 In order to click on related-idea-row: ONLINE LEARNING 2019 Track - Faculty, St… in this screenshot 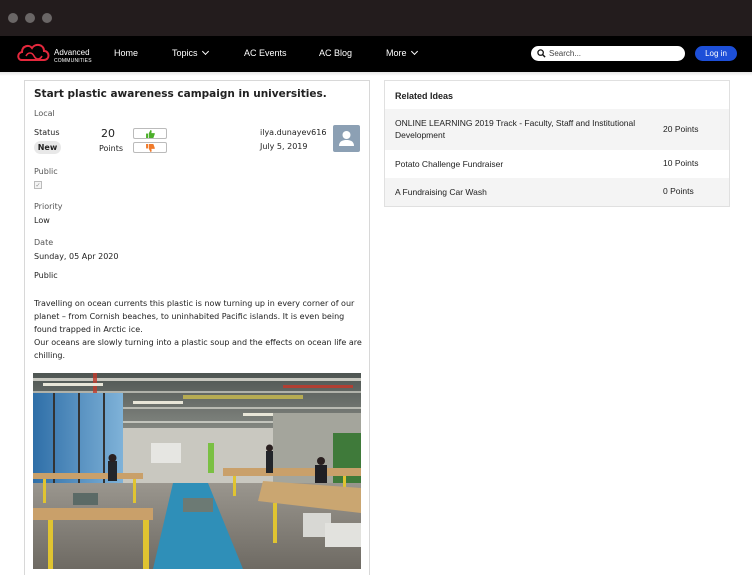, I will do `click(557, 129)`.